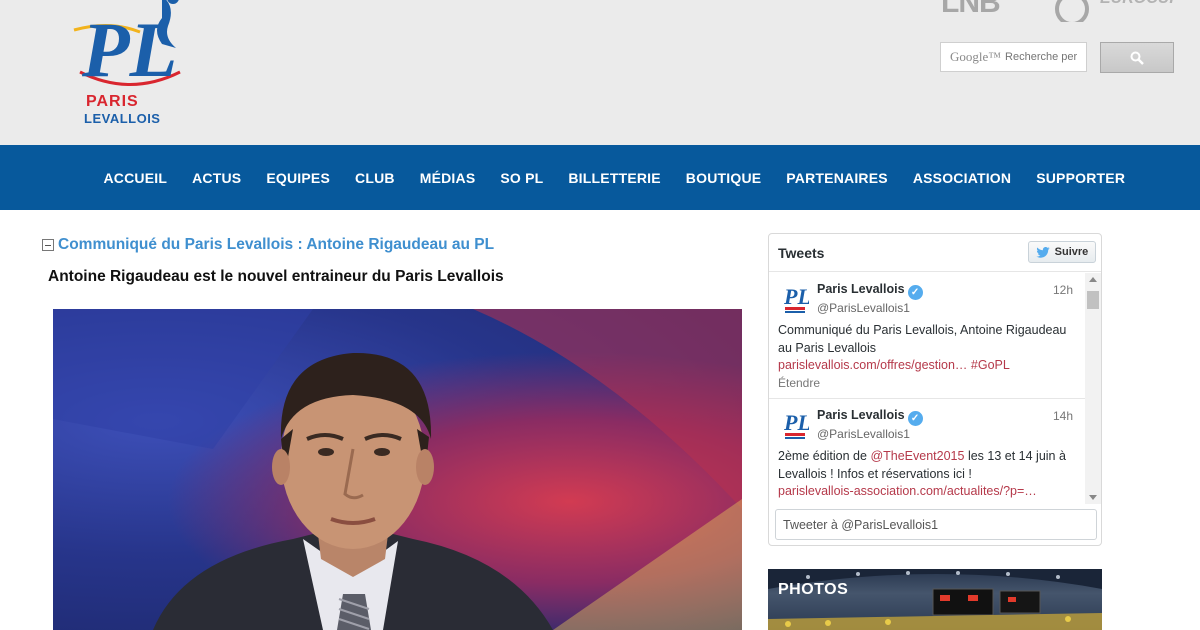 The width and height of the screenshot is (1200, 630). I want to click on tweet-compose-input: Tweeter à @ParisLevallois1, so click(936, 524).